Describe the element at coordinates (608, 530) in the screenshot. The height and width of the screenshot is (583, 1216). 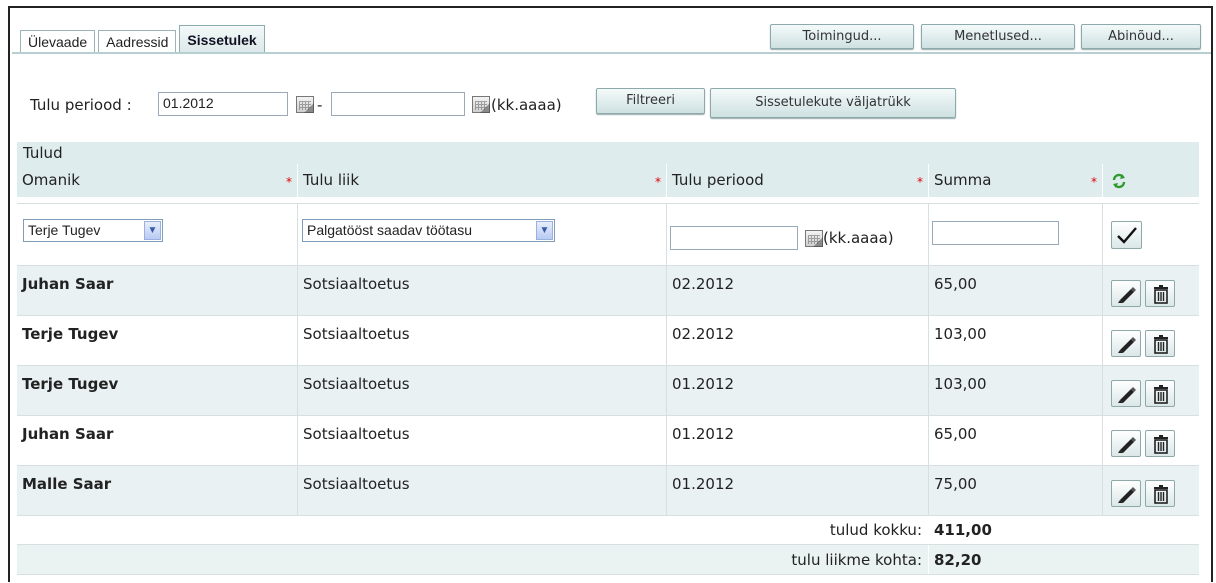
I see `total-row: tulud kokku: 411,00` at that location.